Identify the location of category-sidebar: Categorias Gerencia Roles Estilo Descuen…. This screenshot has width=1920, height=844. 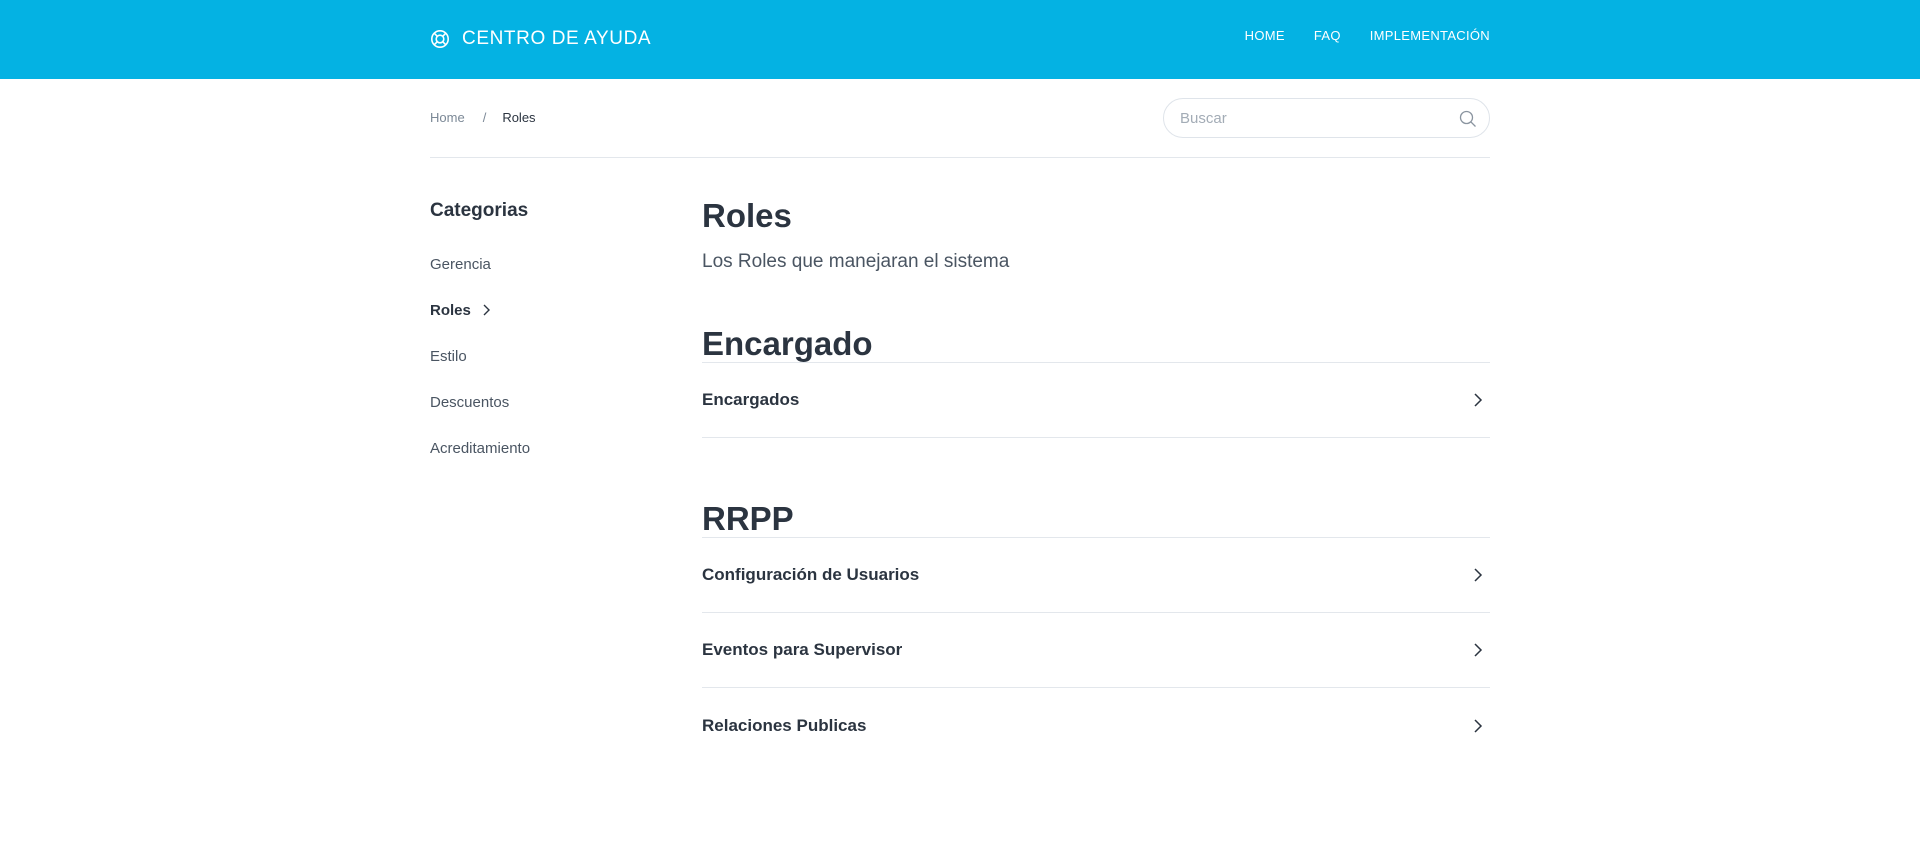
(540, 337).